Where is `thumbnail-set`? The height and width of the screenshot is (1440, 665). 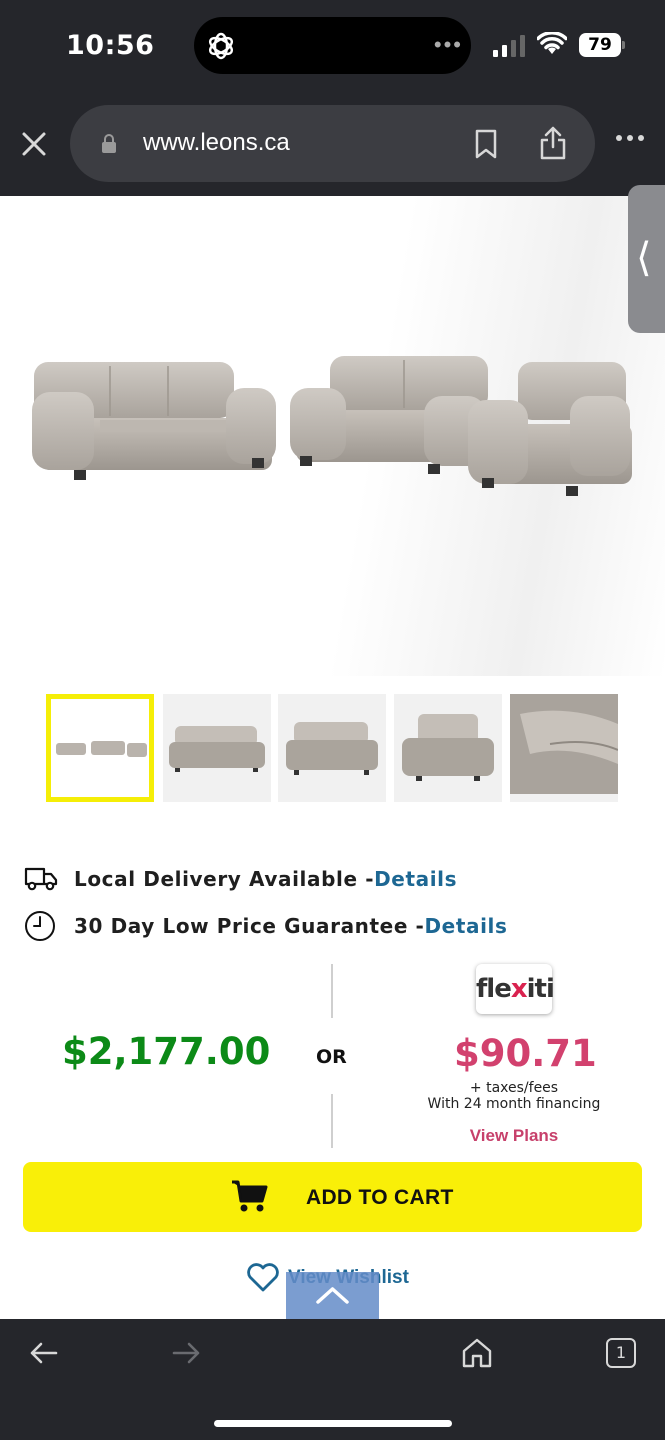
thumbnail-set is located at coordinates (100, 748).